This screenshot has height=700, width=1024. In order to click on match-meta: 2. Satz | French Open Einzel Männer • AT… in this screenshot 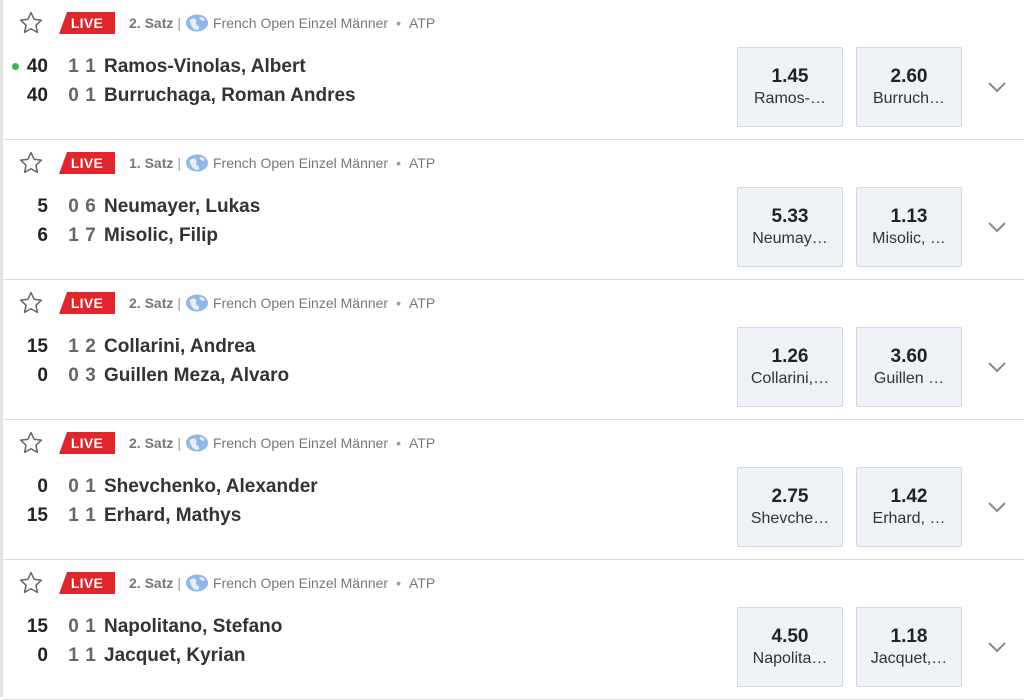, I will do `click(282, 303)`.